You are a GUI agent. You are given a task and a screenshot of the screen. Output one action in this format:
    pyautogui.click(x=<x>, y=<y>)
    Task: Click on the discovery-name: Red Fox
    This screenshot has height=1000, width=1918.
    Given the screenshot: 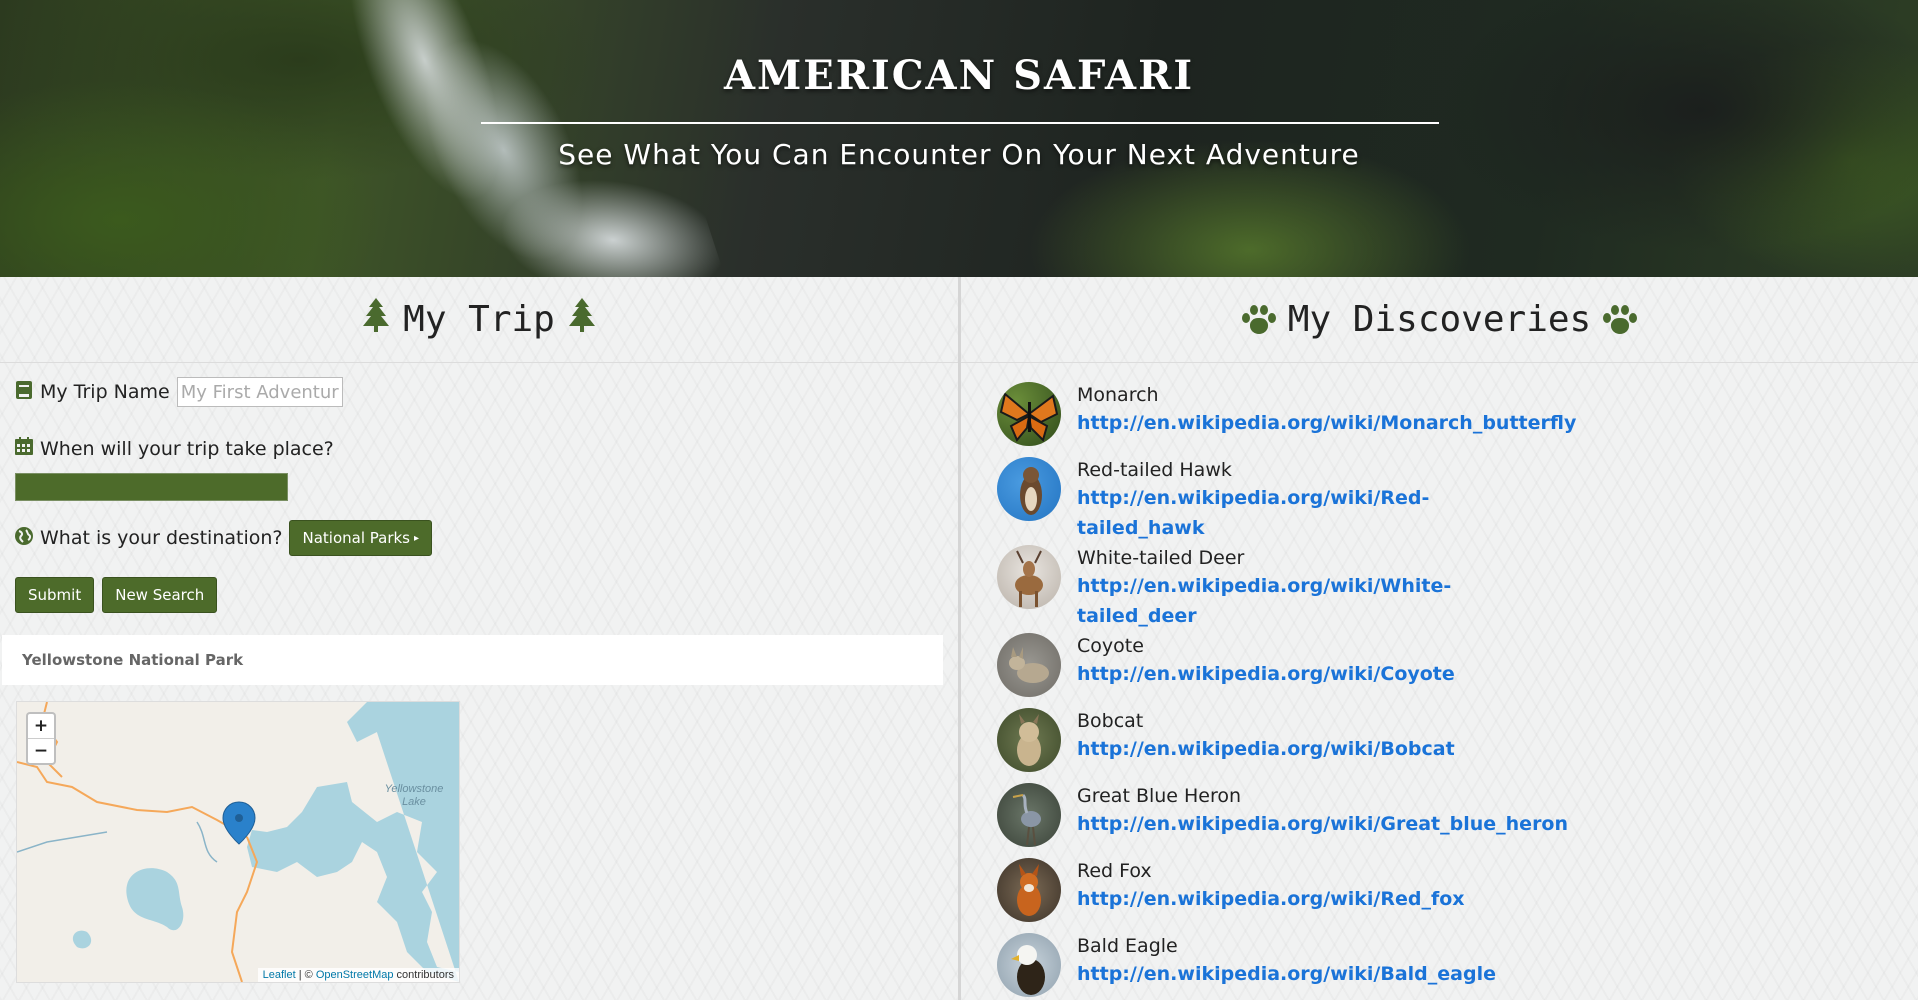 What is the action you would take?
    pyautogui.click(x=1114, y=871)
    